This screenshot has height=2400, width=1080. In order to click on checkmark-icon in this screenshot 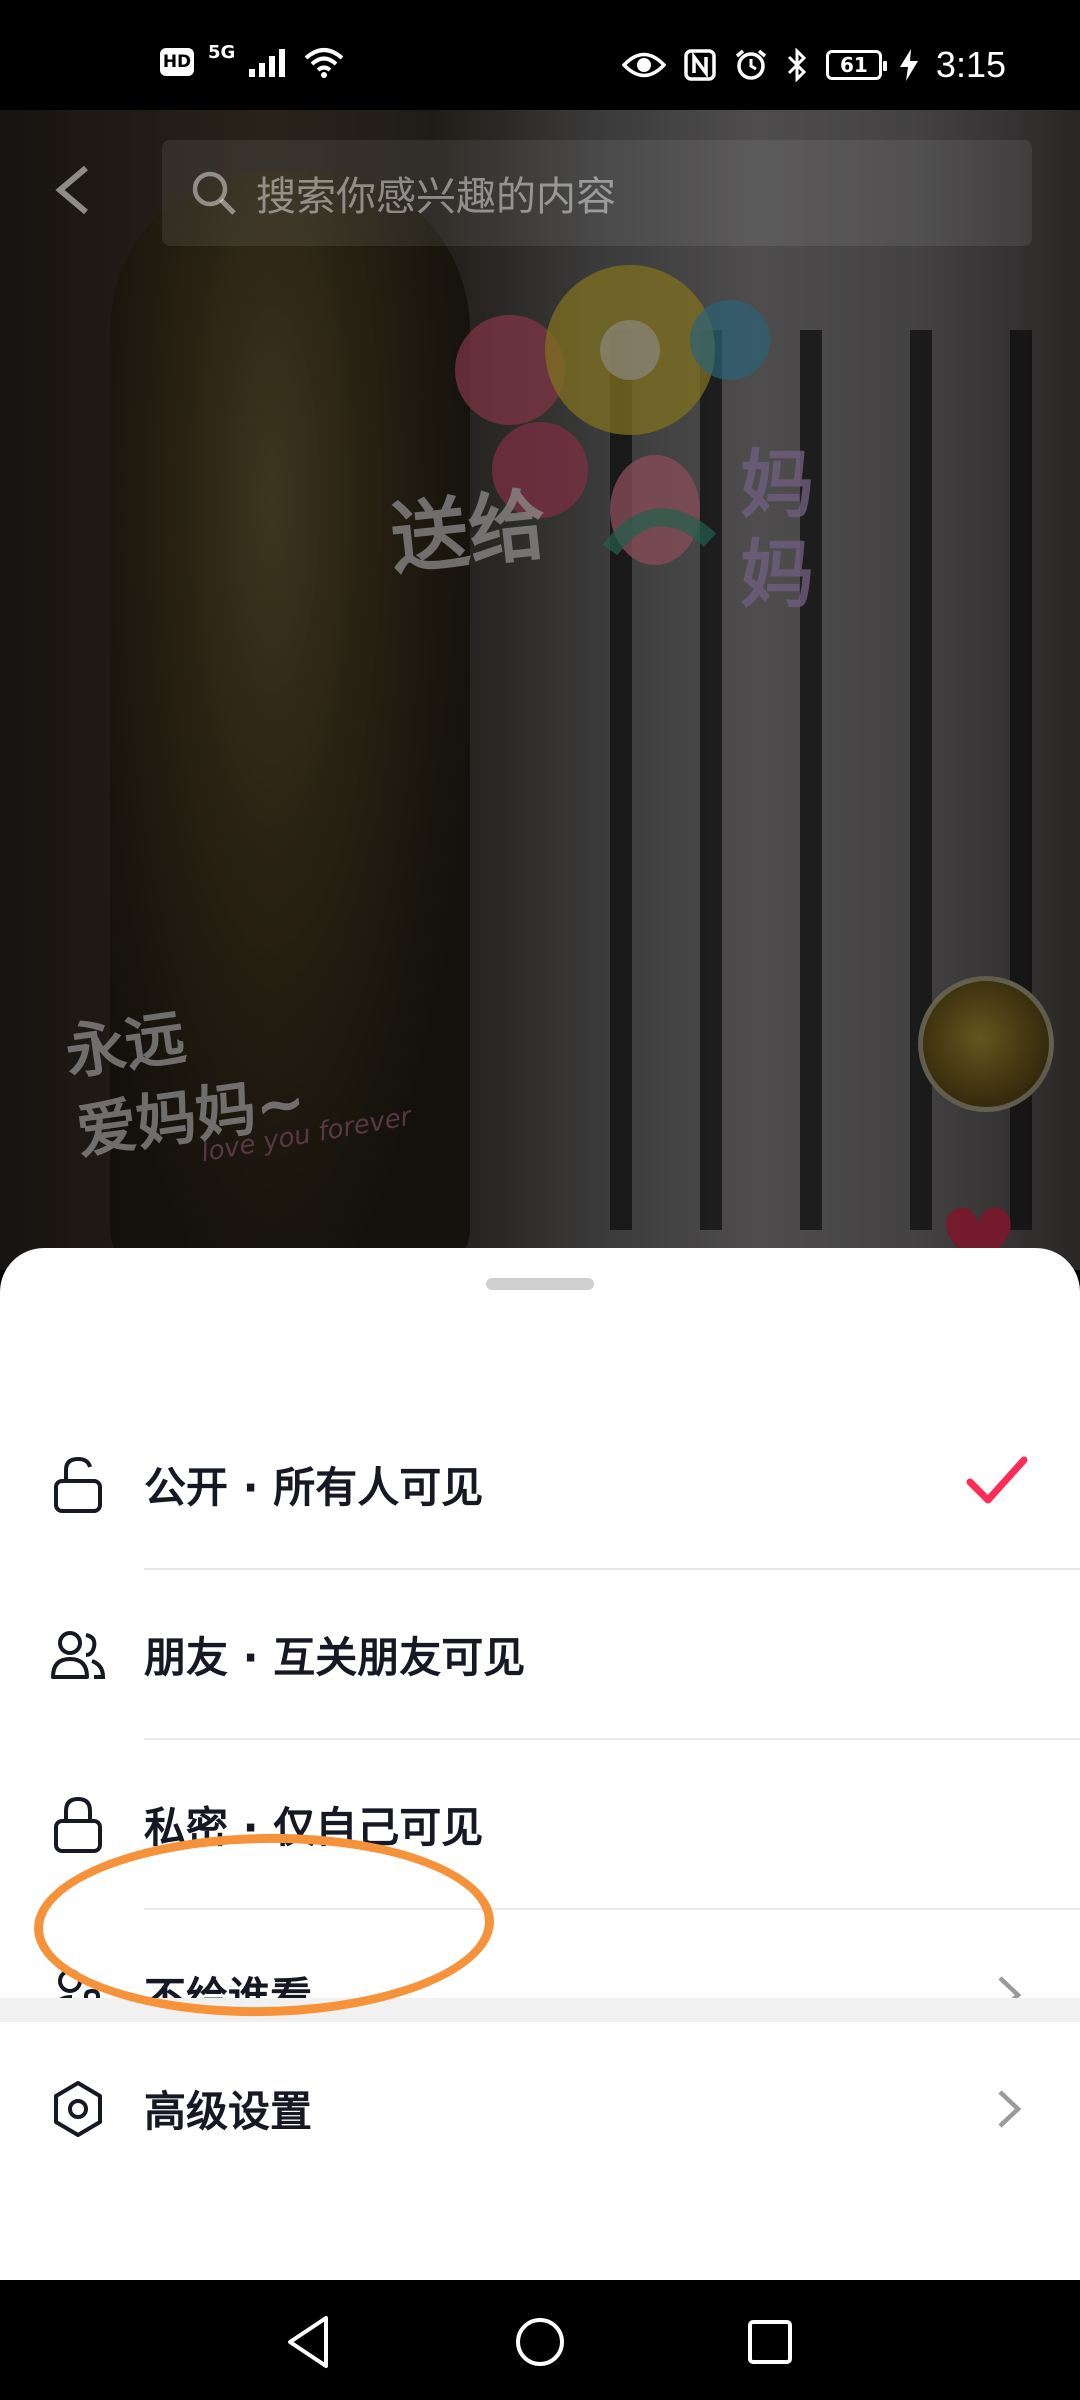, I will do `click(997, 1480)`.